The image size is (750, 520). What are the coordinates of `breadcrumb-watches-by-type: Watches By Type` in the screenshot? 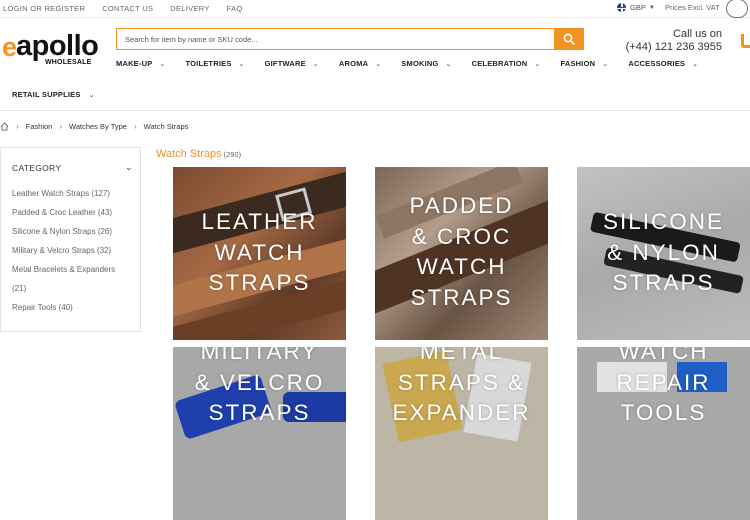 It's located at (98, 126).